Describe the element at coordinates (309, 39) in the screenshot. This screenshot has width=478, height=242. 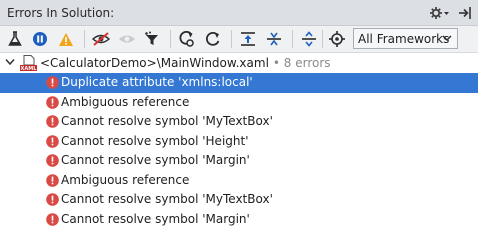
I see `expand-all-icon` at that location.